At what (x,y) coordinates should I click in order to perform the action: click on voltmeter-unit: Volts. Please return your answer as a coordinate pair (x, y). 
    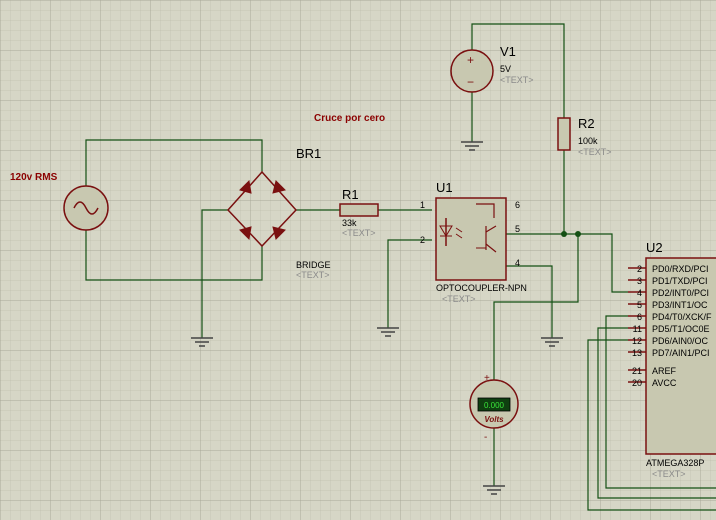
    Looking at the image, I should click on (494, 419).